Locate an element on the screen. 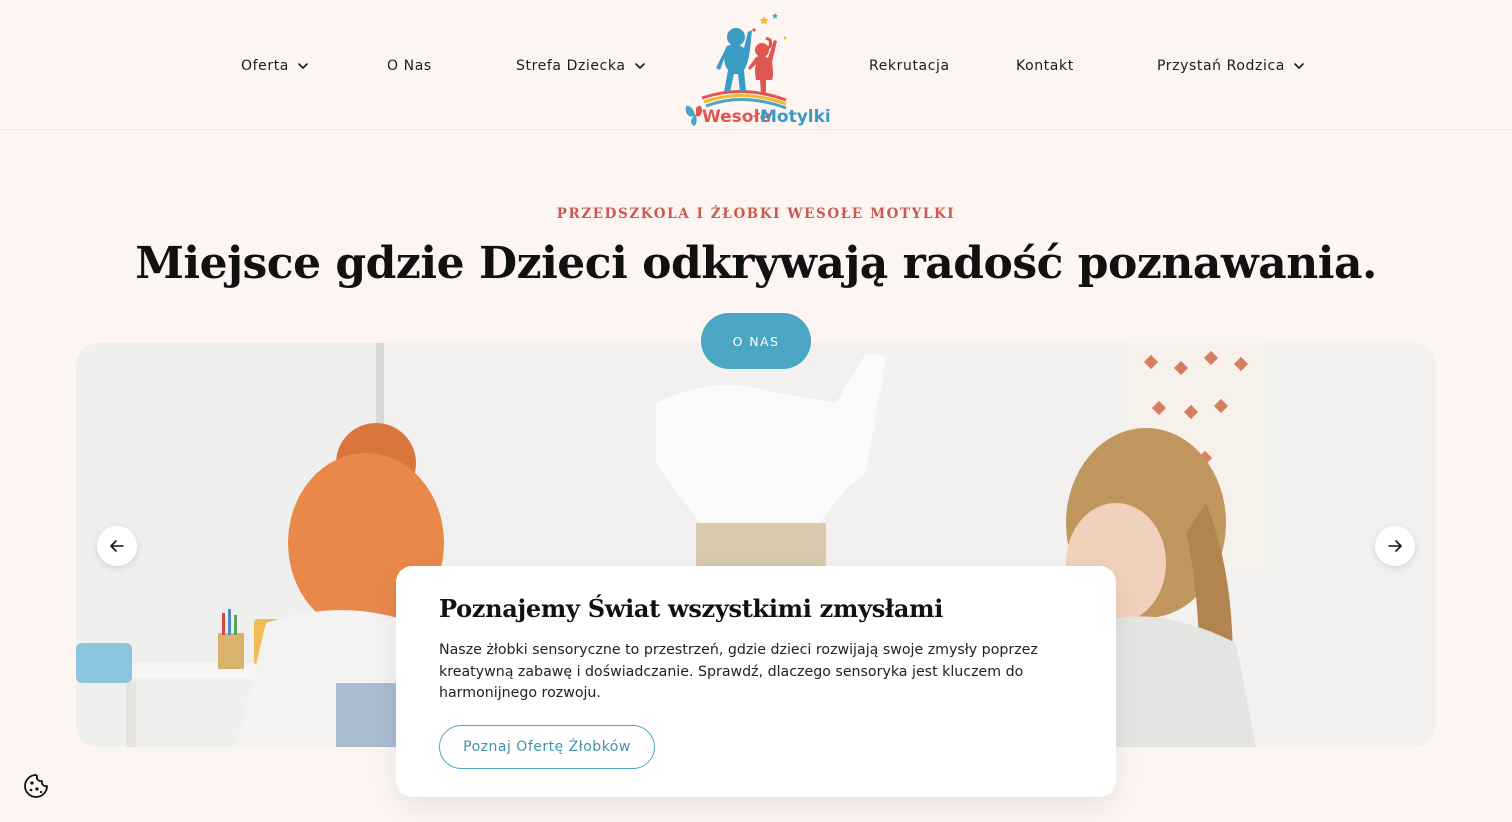  nav-label: Przystań Rodzica is located at coordinates (1221, 66).